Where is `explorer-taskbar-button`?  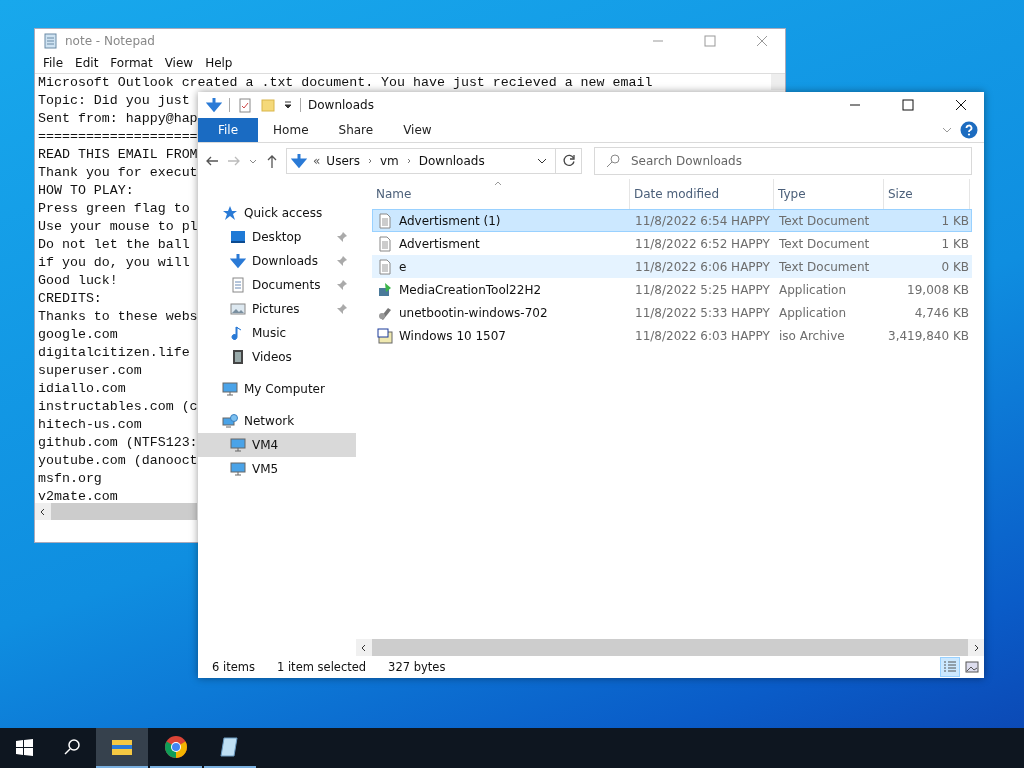 explorer-taskbar-button is located at coordinates (122, 748).